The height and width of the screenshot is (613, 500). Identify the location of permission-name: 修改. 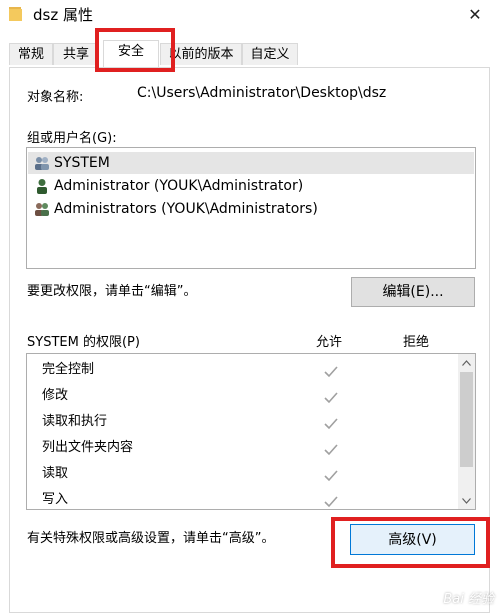
(55, 395).